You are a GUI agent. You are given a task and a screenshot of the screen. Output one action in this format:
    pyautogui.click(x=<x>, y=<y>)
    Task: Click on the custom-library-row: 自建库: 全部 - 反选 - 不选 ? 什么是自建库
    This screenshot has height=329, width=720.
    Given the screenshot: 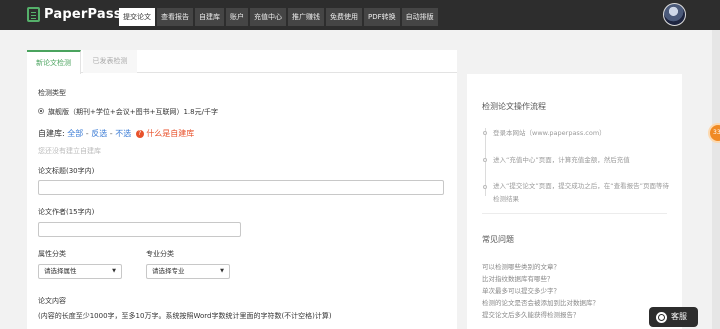 What is the action you would take?
    pyautogui.click(x=116, y=133)
    